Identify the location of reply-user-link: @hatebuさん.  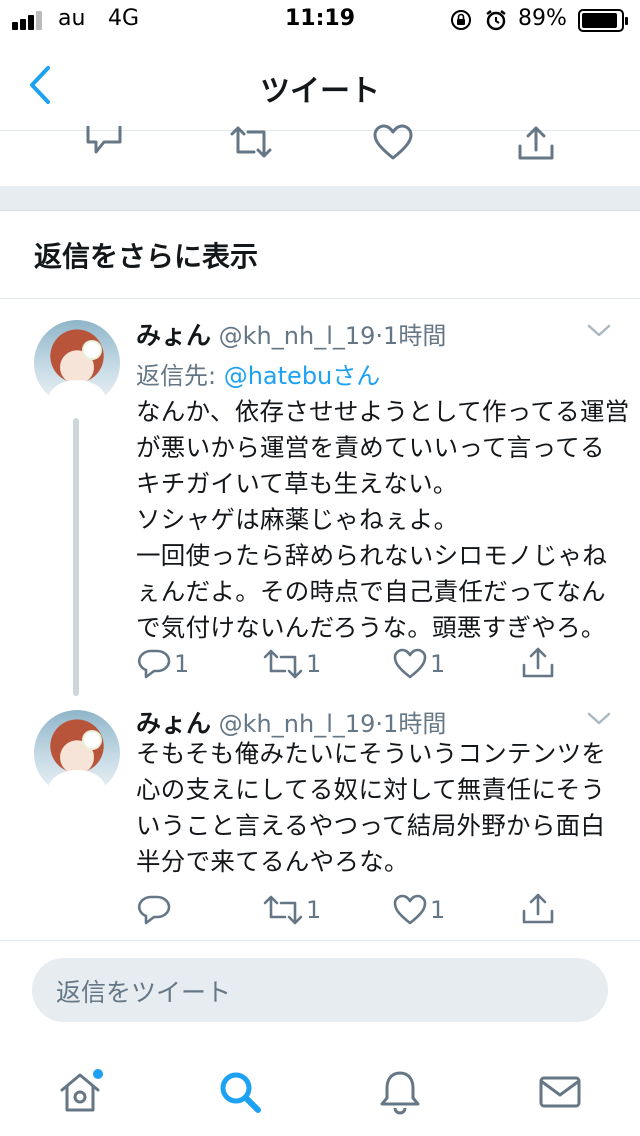
(302, 376).